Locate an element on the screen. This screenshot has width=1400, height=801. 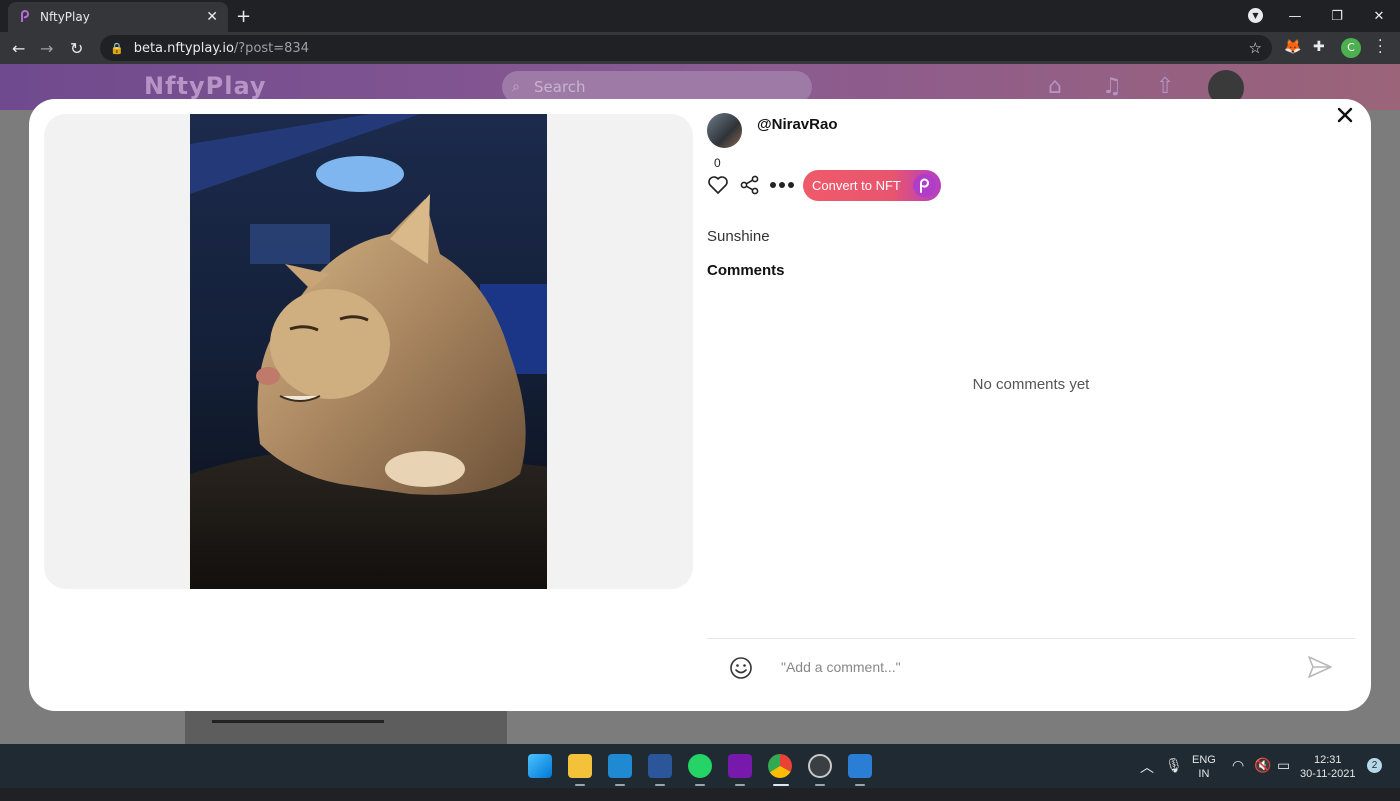
forward-icon: → is located at coordinates (46, 48).